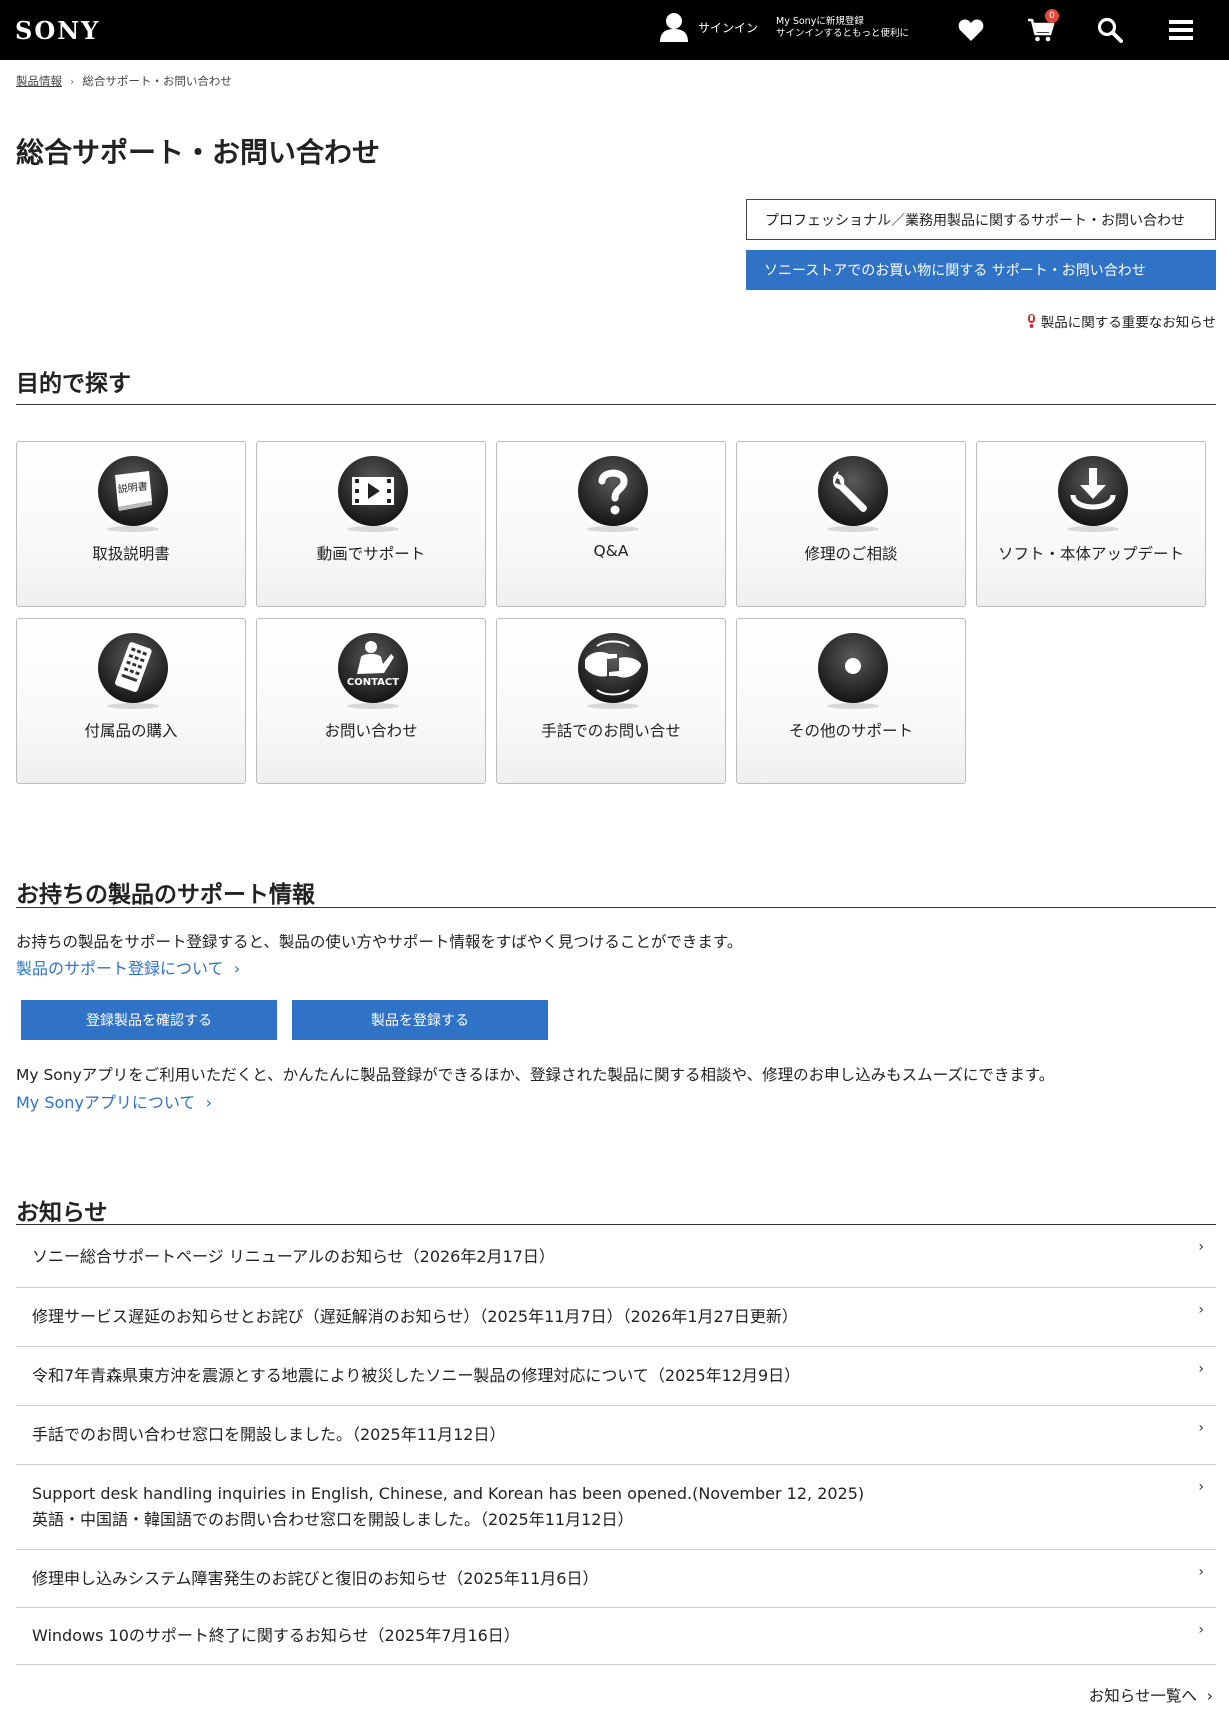 The width and height of the screenshot is (1229, 1734). Describe the element at coordinates (853, 671) in the screenshot. I see `other-support-icon` at that location.